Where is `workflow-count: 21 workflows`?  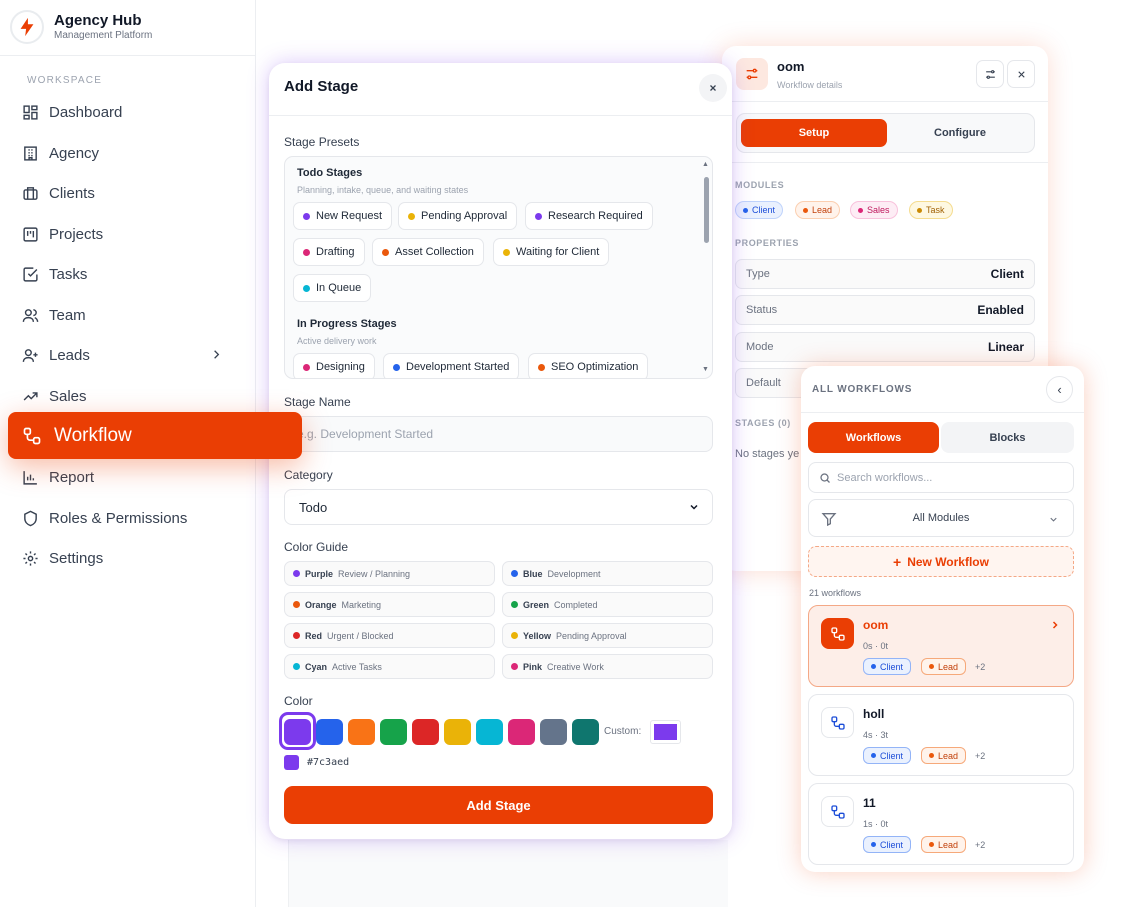 workflow-count: 21 workflows is located at coordinates (835, 593).